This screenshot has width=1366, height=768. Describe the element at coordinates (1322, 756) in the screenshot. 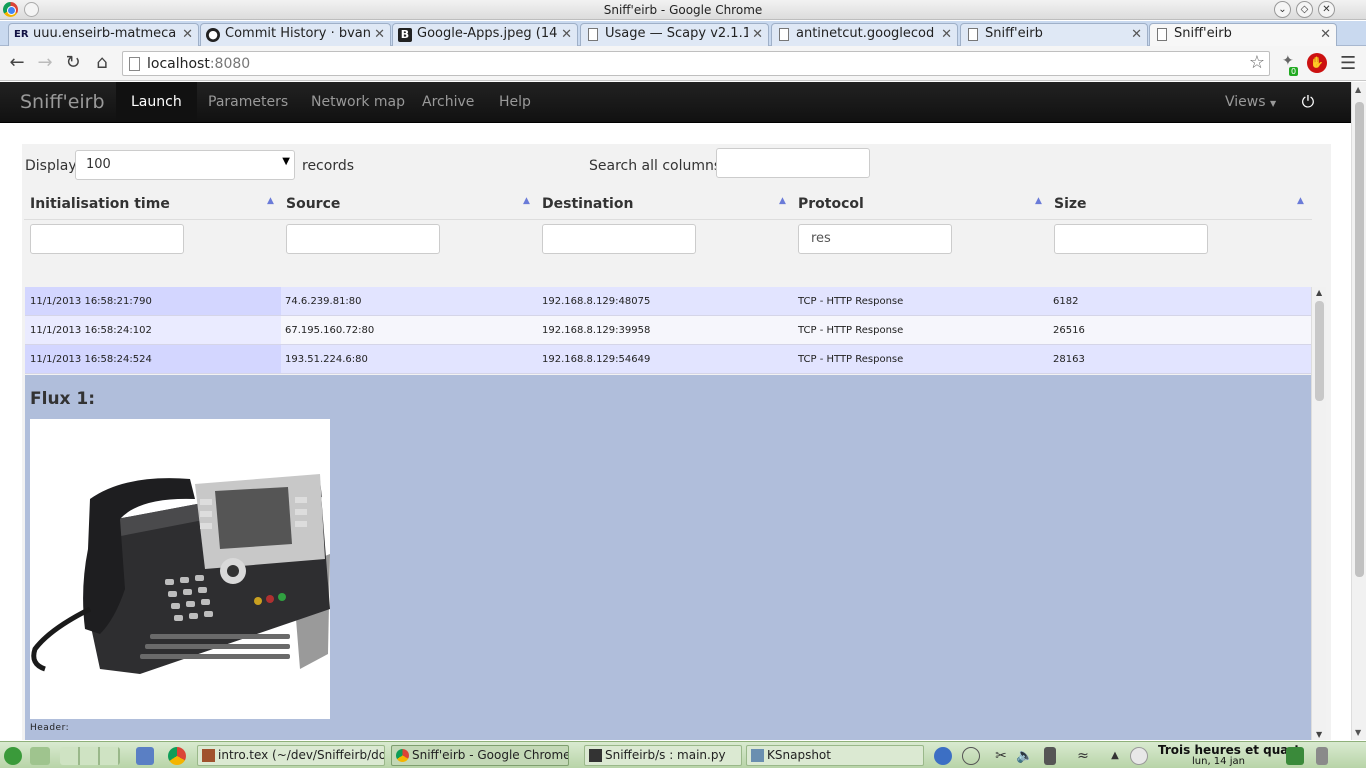

I see `show-desktop-icon` at that location.